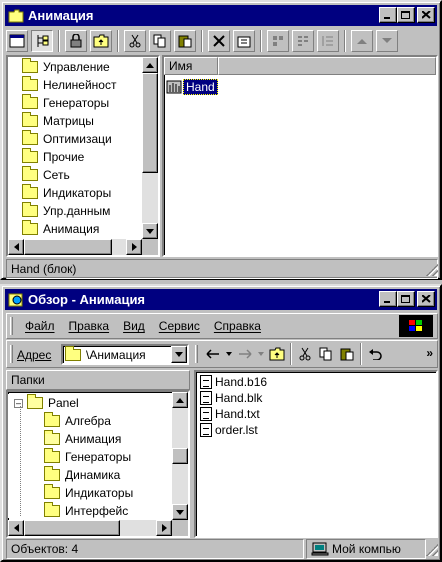  Describe the element at coordinates (17, 41) in the screenshot. I see `window-icon` at that location.